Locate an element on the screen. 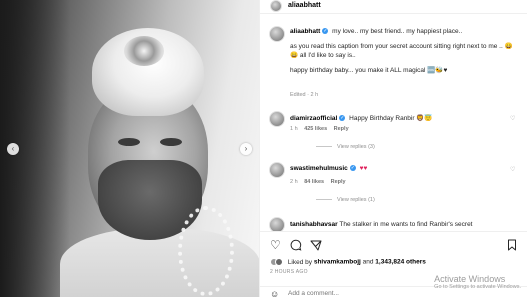  comment-meta: 1 h 425 likes Reply is located at coordinates (319, 129).